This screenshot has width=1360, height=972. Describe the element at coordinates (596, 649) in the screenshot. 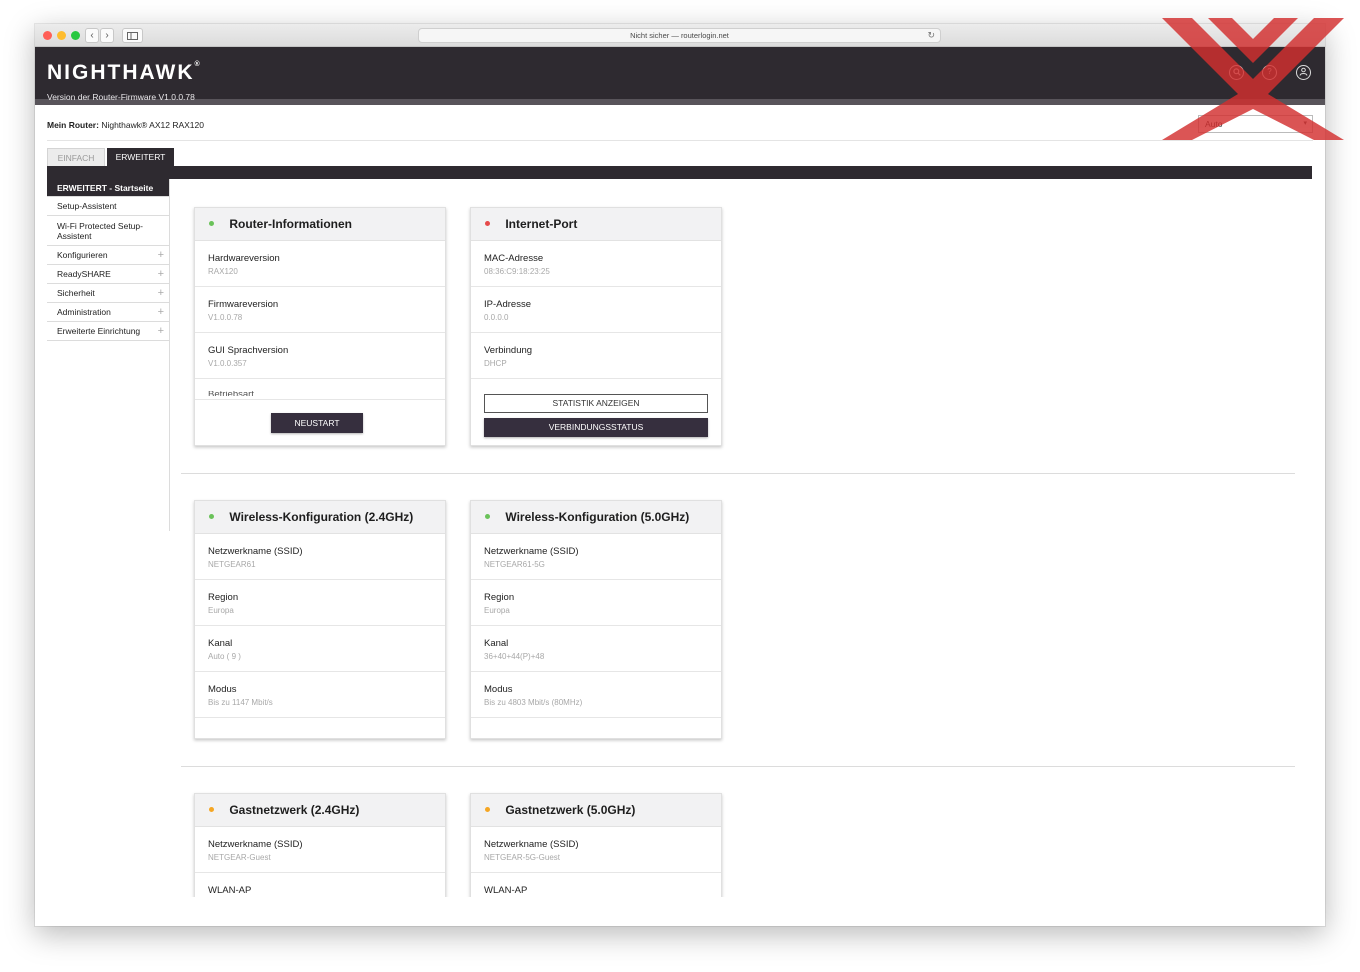

I see `info-row-kanal: Kanal 36+40+44(P)+48` at that location.